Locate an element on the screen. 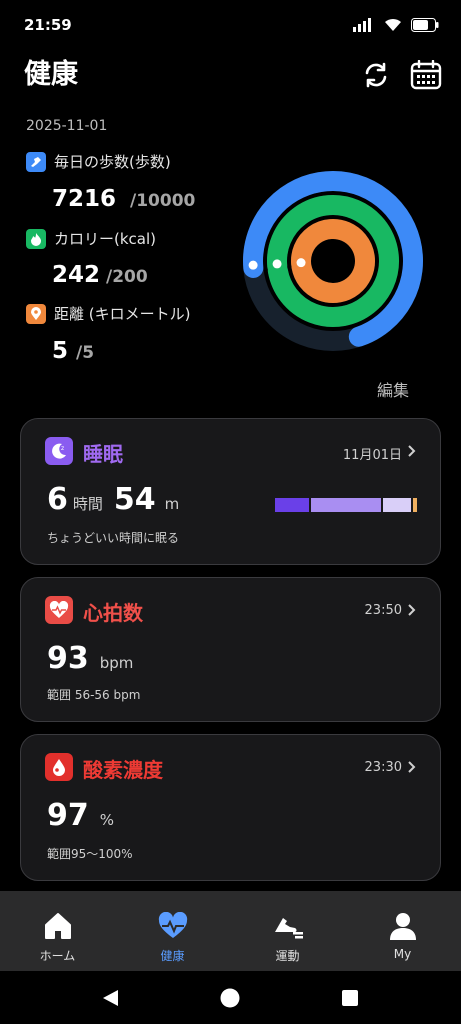 The image size is (461, 1024). calories-value-row: 242 /200 is located at coordinates (100, 275).